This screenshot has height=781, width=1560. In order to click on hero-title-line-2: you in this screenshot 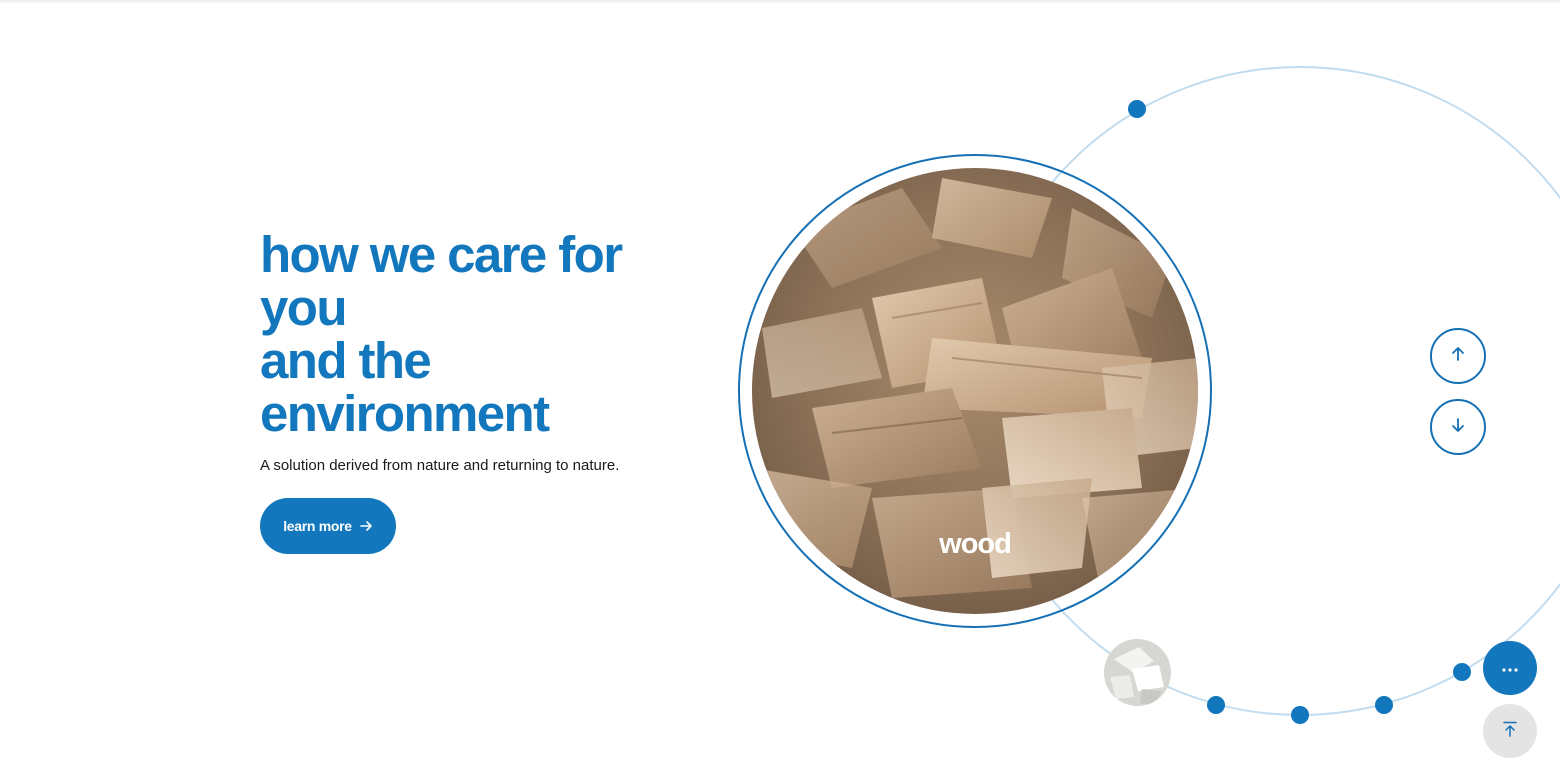, I will do `click(303, 307)`.